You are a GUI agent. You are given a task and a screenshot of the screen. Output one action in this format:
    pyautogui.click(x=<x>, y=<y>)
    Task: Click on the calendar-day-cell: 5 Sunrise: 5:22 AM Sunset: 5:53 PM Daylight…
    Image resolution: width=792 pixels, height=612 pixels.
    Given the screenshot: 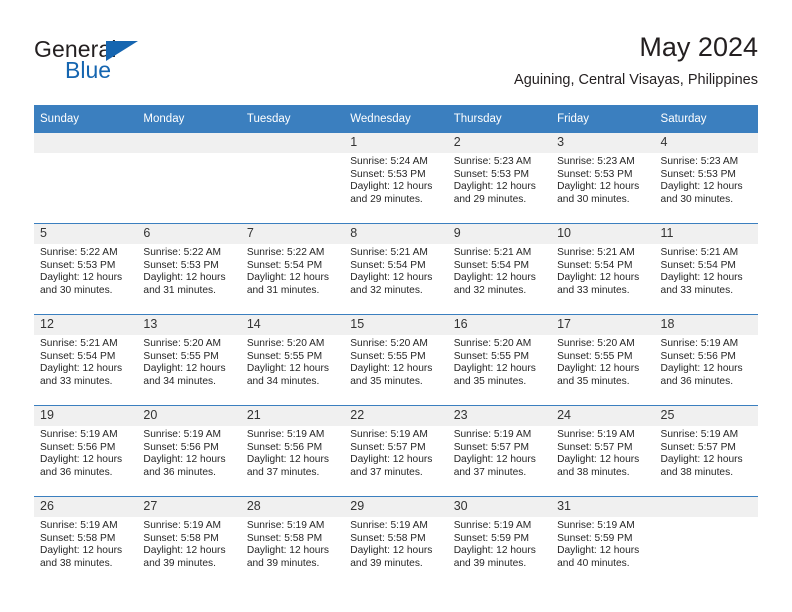 What is the action you would take?
    pyautogui.click(x=86, y=269)
    